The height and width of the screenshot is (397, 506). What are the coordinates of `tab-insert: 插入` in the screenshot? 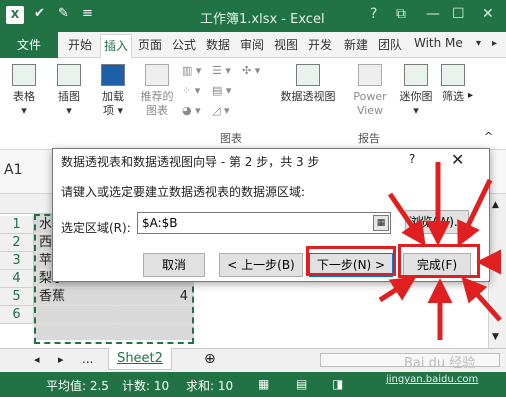 It's located at (116, 46).